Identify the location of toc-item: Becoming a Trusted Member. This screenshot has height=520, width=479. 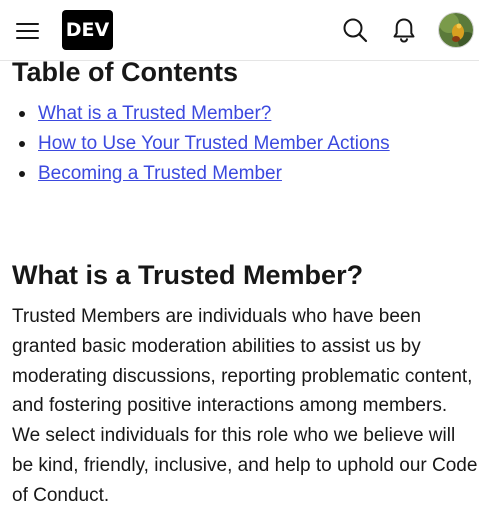
(201, 174).